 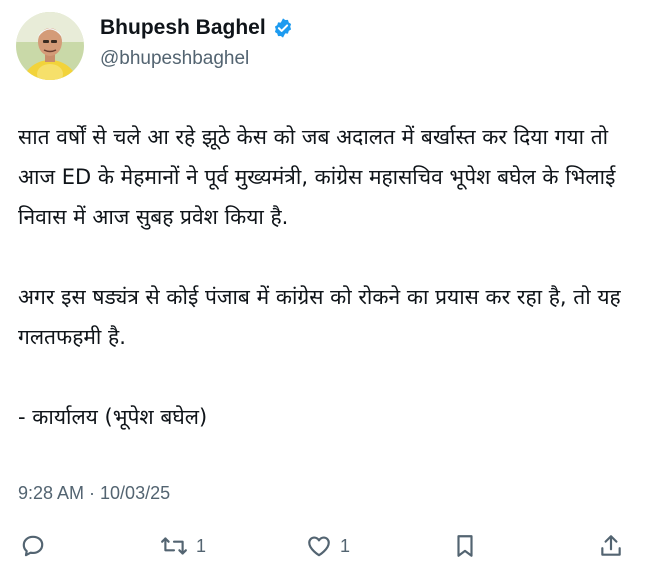 What do you see at coordinates (345, 545) in the screenshot?
I see `like-count: 1` at bounding box center [345, 545].